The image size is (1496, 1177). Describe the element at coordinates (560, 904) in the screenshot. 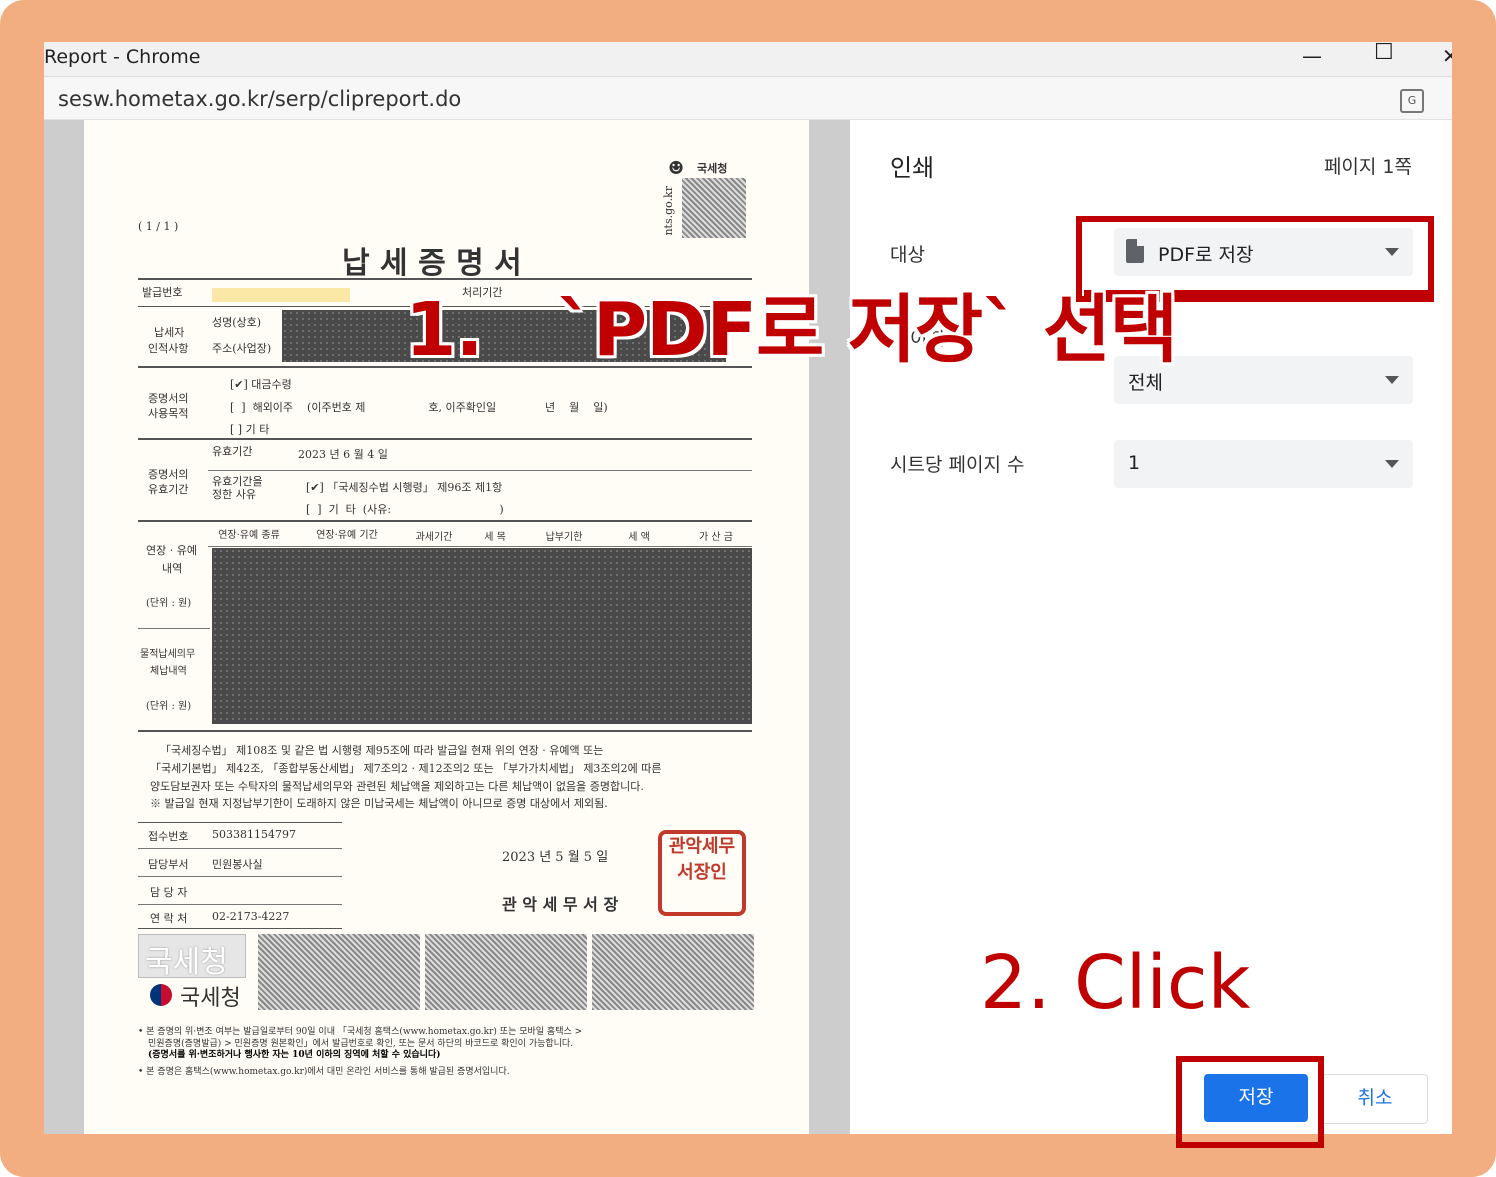

I see `issuing-office: 관 악 세 무 서 장` at that location.